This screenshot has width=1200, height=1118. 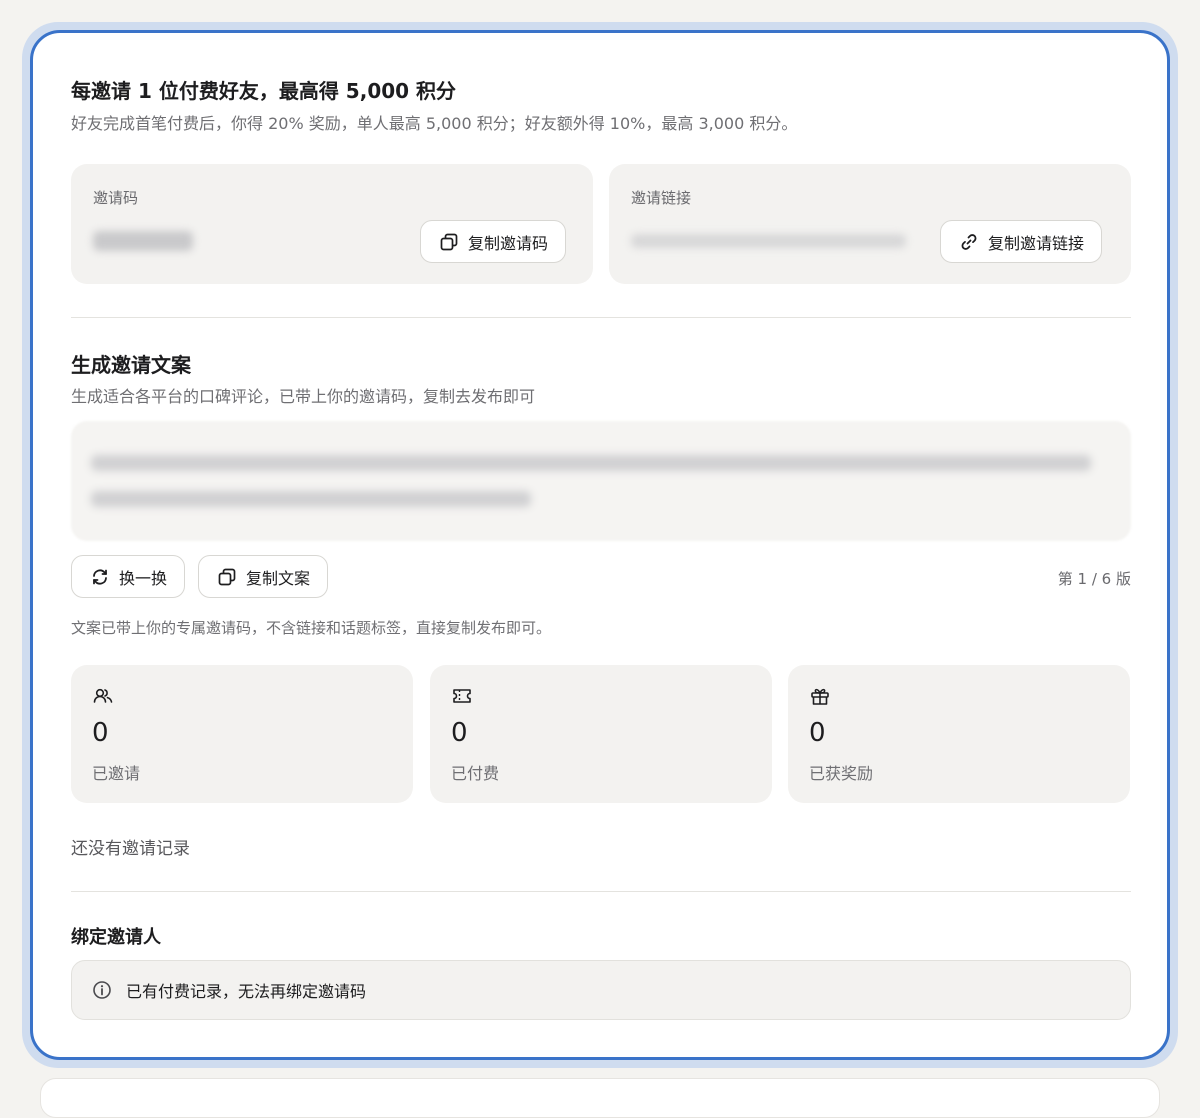 I want to click on copy-invite-code-label: 复制邀请码, so click(x=508, y=243).